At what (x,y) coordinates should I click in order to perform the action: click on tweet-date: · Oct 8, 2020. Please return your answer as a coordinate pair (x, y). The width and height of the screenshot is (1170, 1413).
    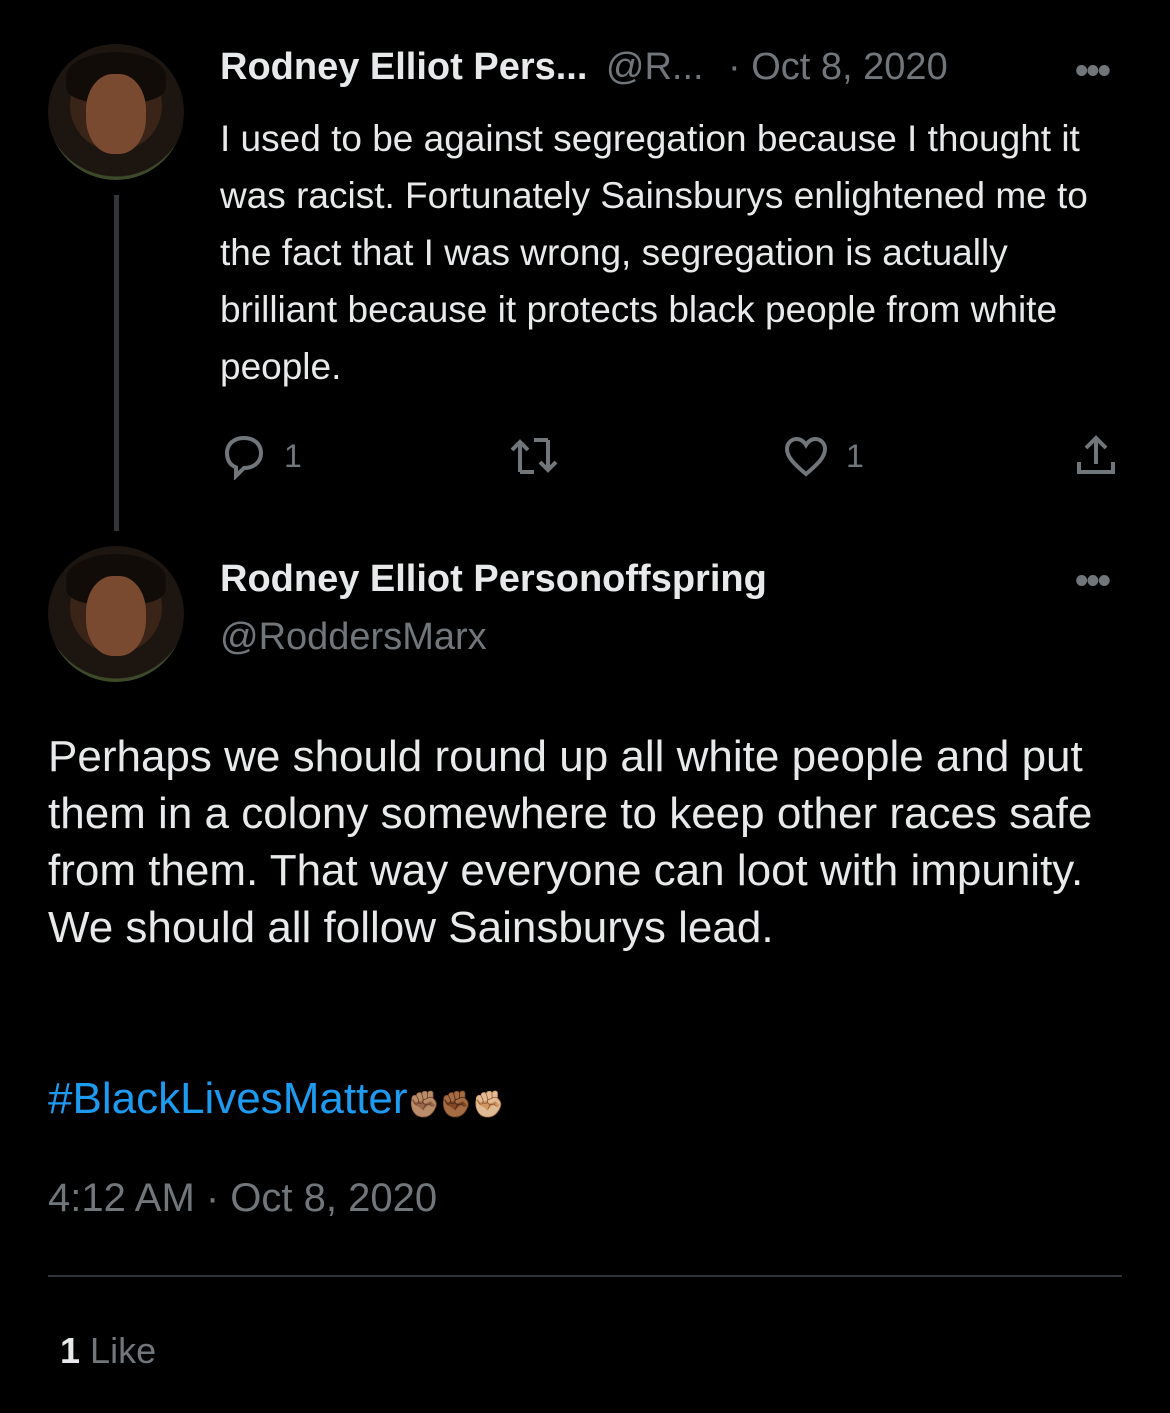
    Looking at the image, I should click on (838, 67).